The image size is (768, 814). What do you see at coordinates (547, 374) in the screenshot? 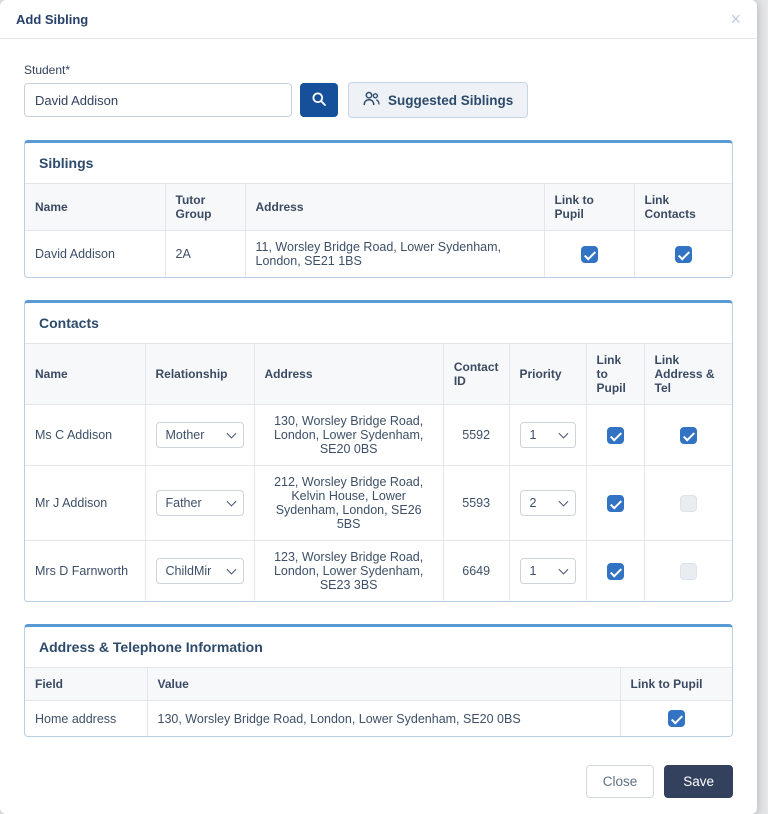
I see `contacts-col-priority: Priority` at bounding box center [547, 374].